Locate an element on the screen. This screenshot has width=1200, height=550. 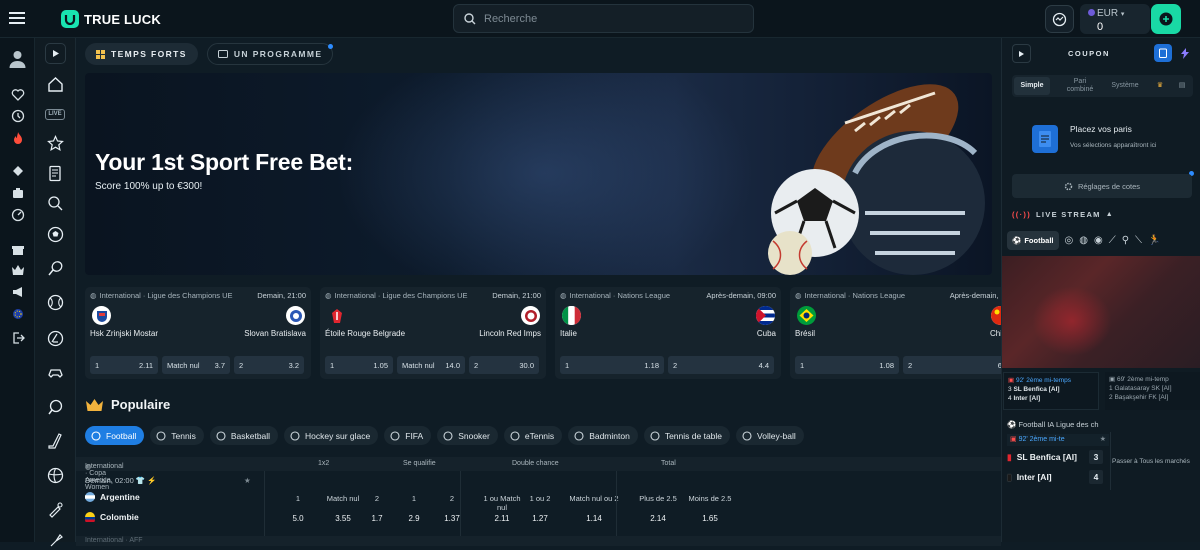
crown-icon: ♛ is located at coordinates (1160, 86).